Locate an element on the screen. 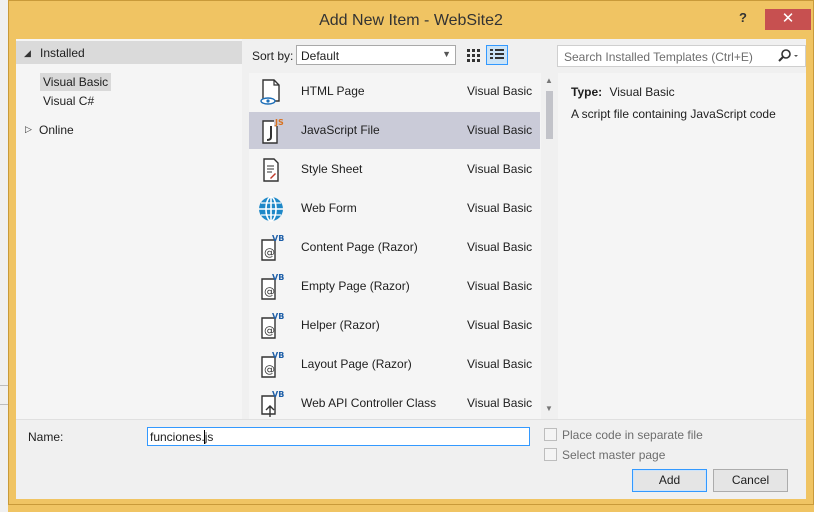 This screenshot has height=512, width=814. search-templates-input: Search Installed Templates (Ctrl+E) is located at coordinates (681, 56).